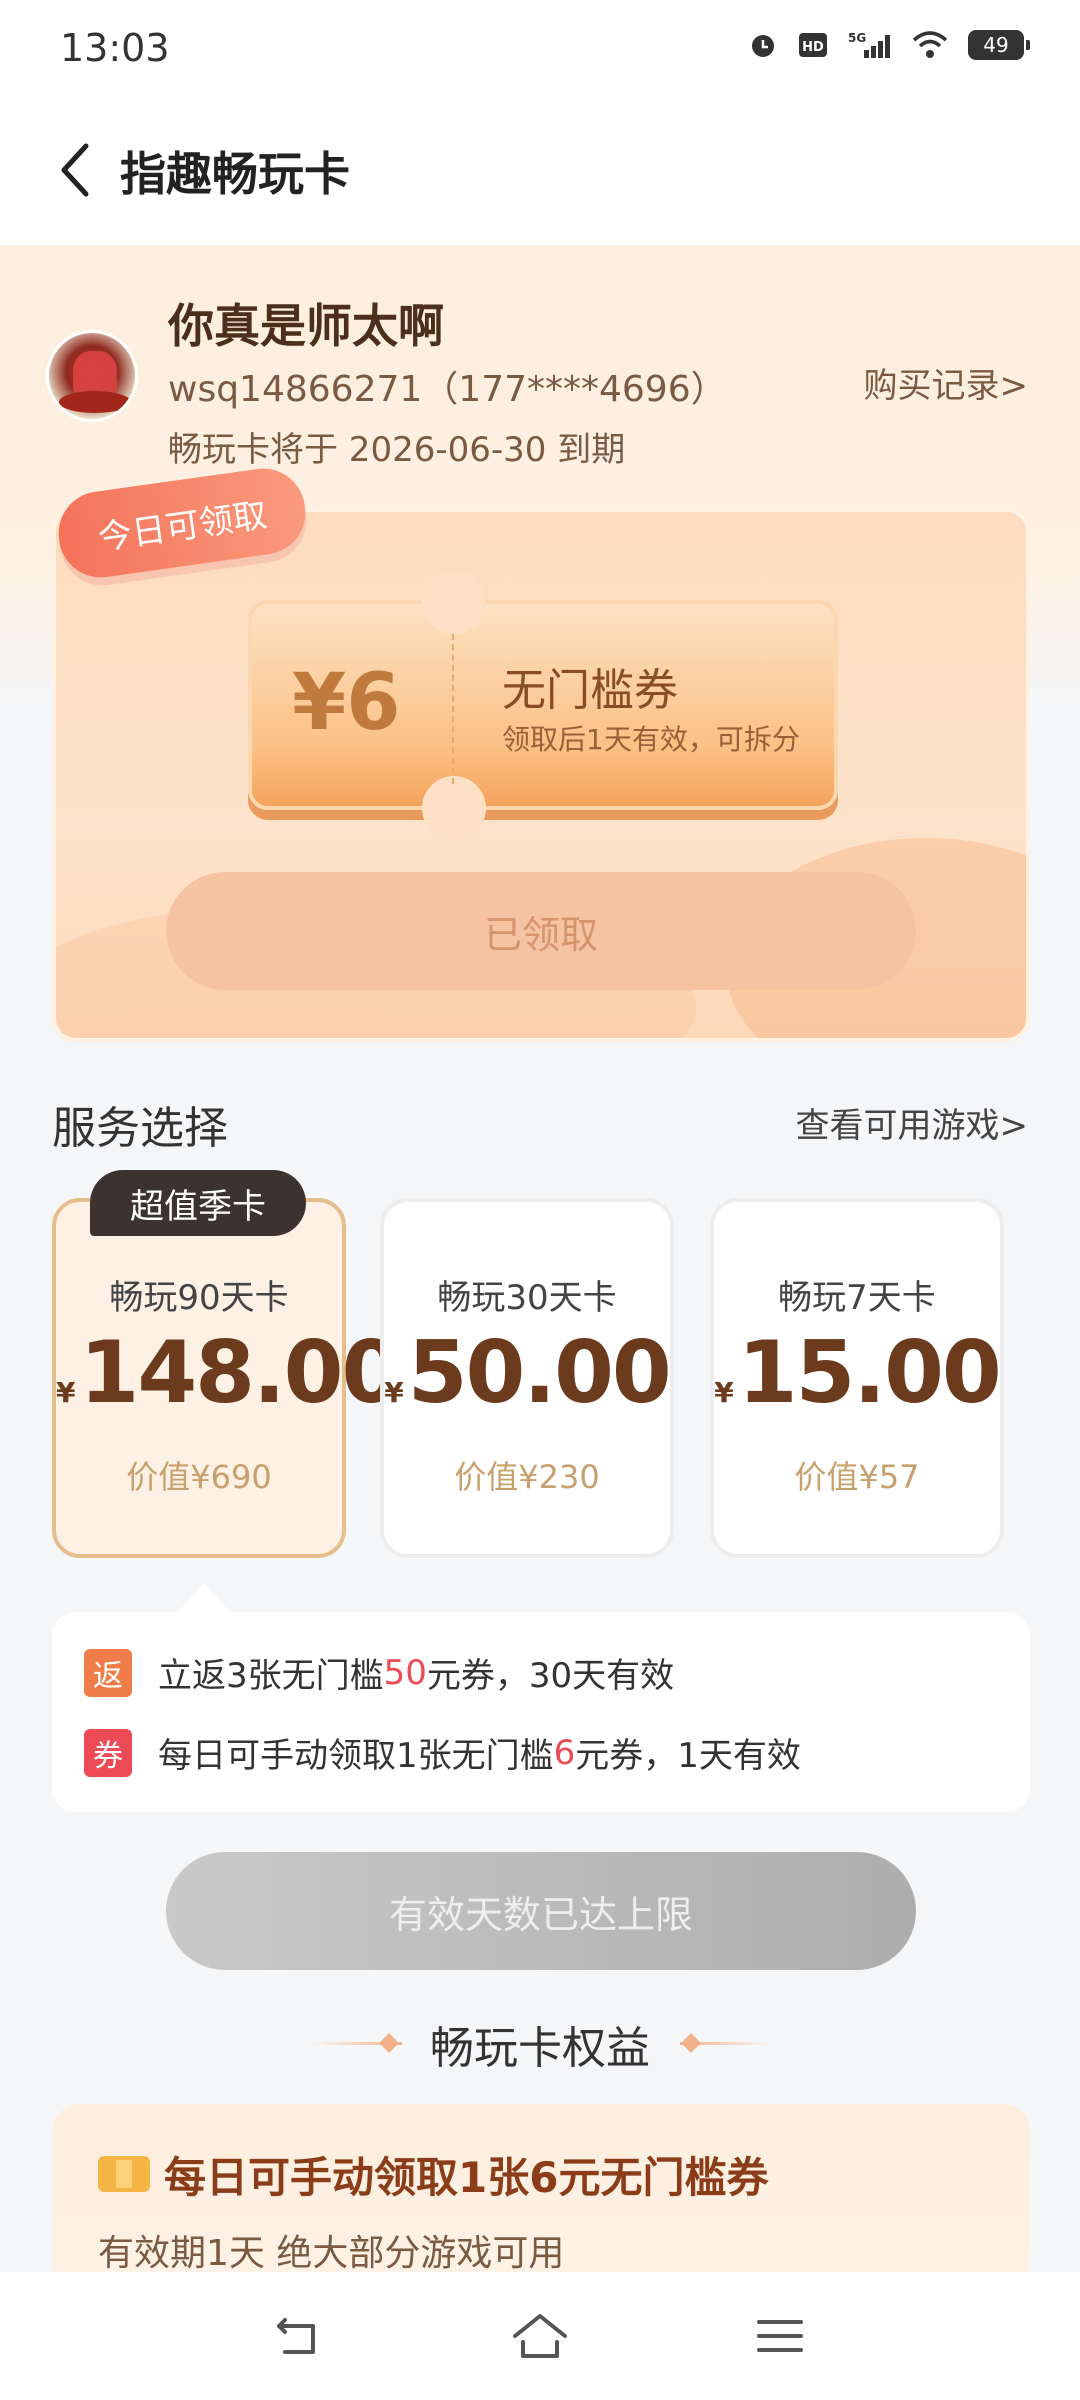 Image resolution: width=1080 pixels, height=2400 pixels. Describe the element at coordinates (271, 1676) in the screenshot. I see `benefit-text: 立返3张无门槛` at that location.